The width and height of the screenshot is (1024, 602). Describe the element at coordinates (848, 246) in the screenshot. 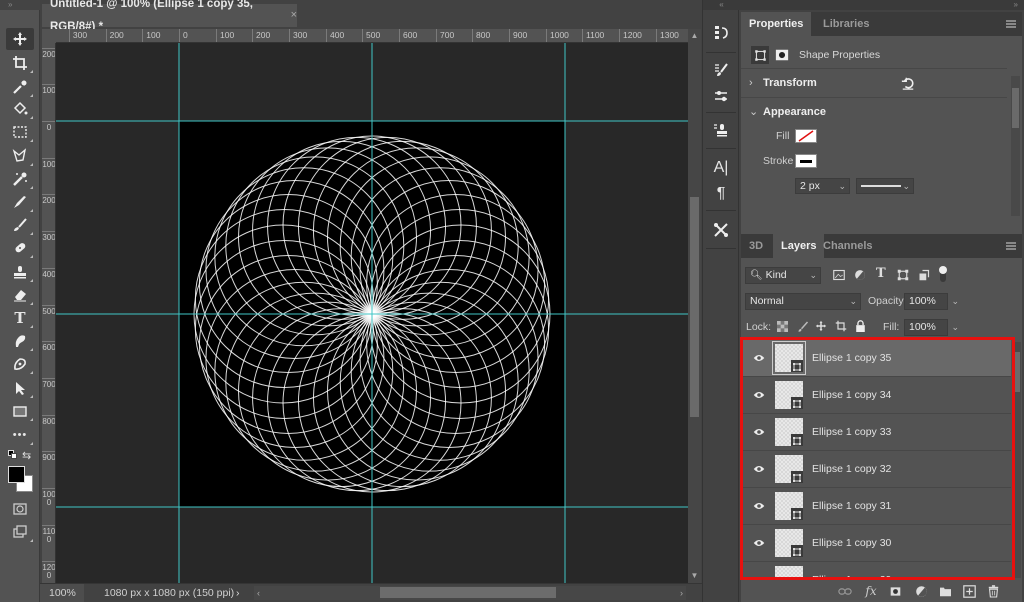

I see `tab-channels: Channels` at that location.